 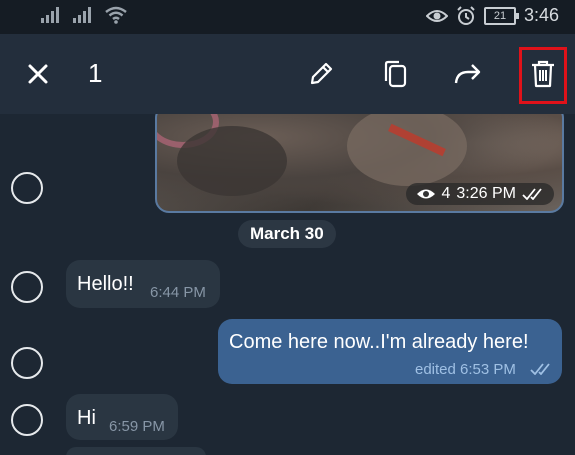 What do you see at coordinates (436, 15) in the screenshot?
I see `eye-icon` at bounding box center [436, 15].